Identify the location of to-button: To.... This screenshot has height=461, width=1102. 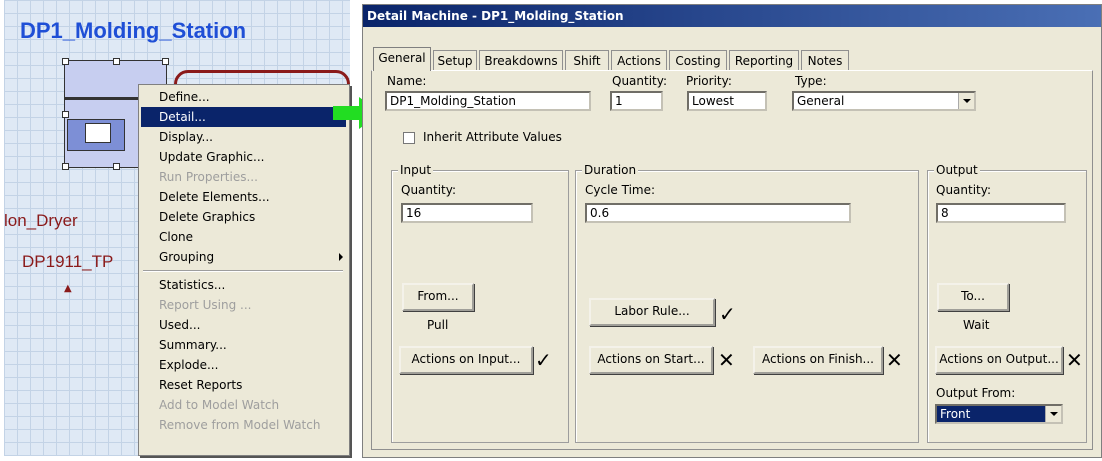
(973, 297).